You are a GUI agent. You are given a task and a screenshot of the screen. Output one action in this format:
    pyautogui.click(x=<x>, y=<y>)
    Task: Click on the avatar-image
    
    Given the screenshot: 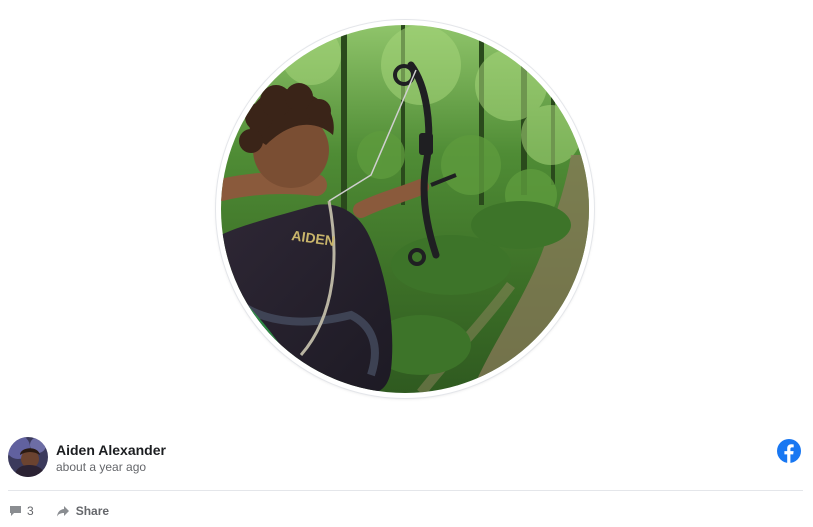 What is the action you would take?
    pyautogui.click(x=28, y=457)
    